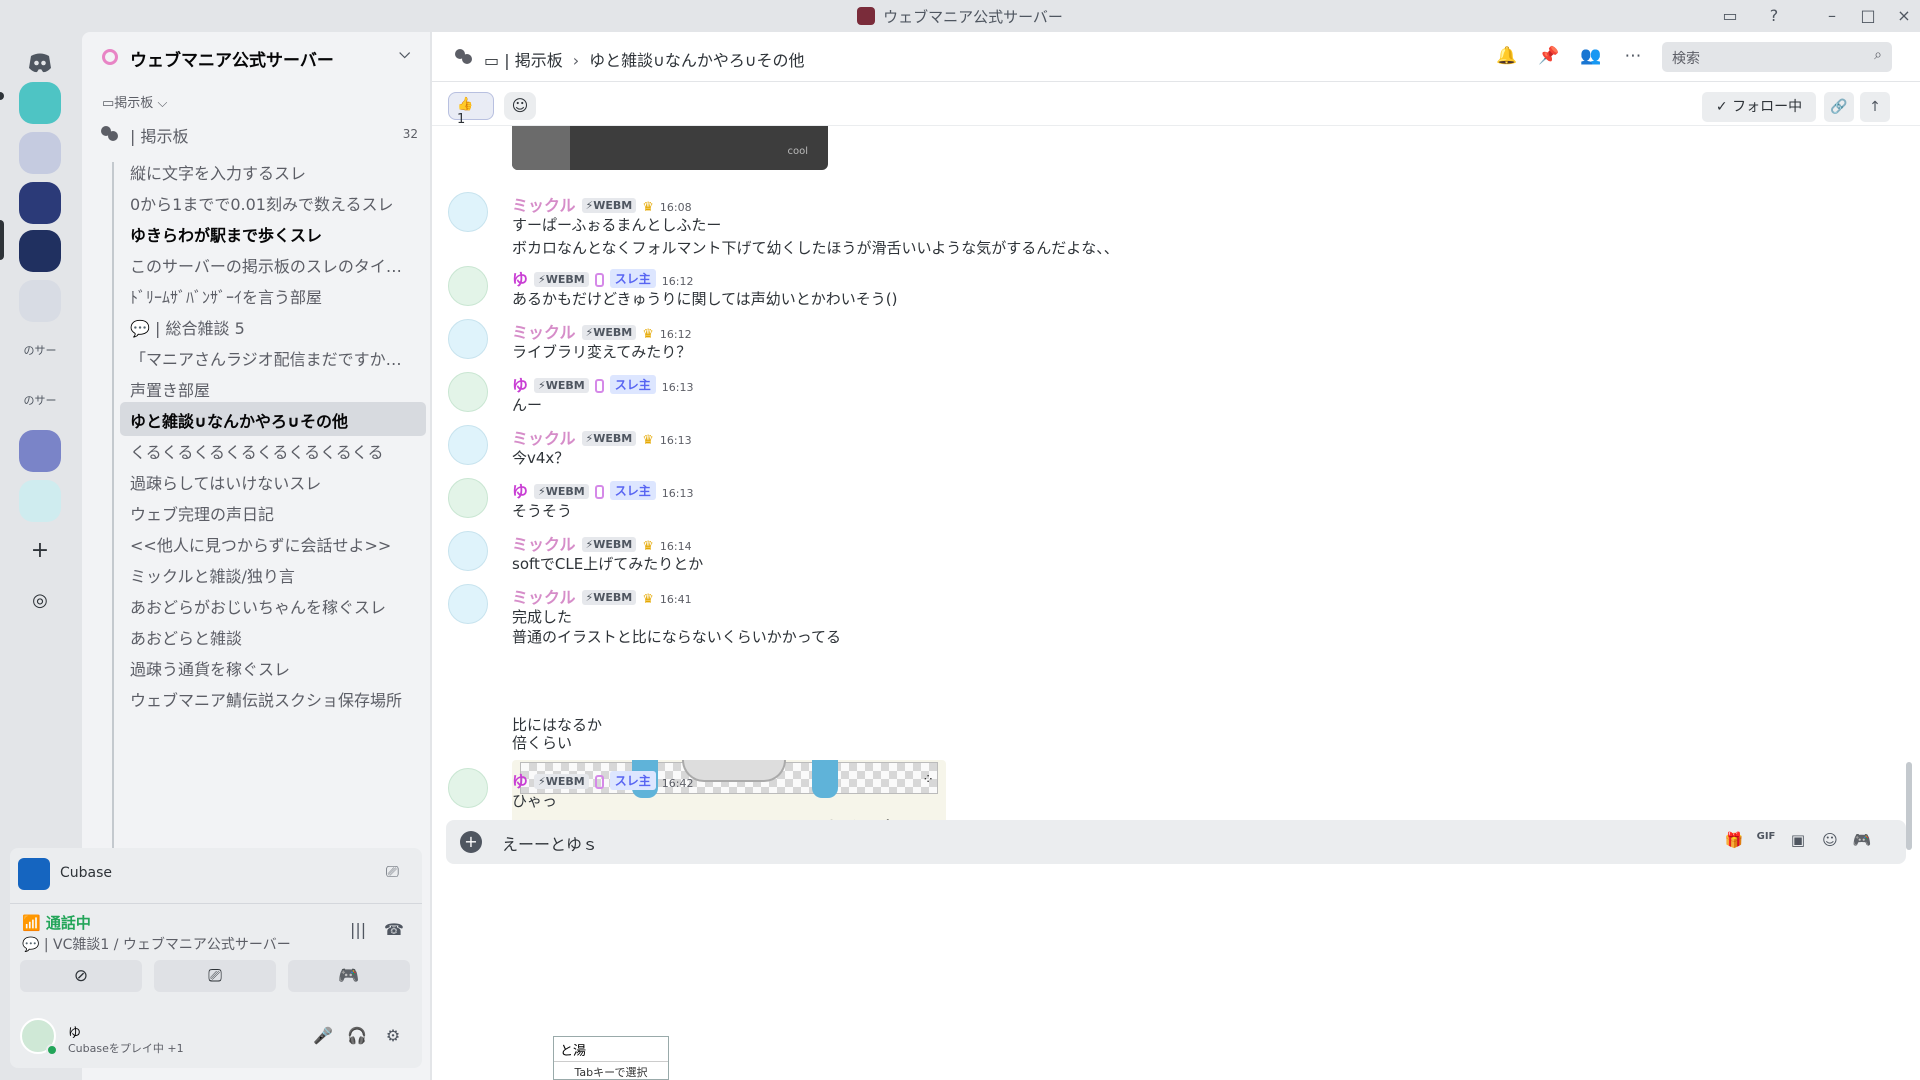 The height and width of the screenshot is (1080, 1920). Describe the element at coordinates (273, 574) in the screenshot. I see `thread-item: ミックルと雑談/独り言` at that location.